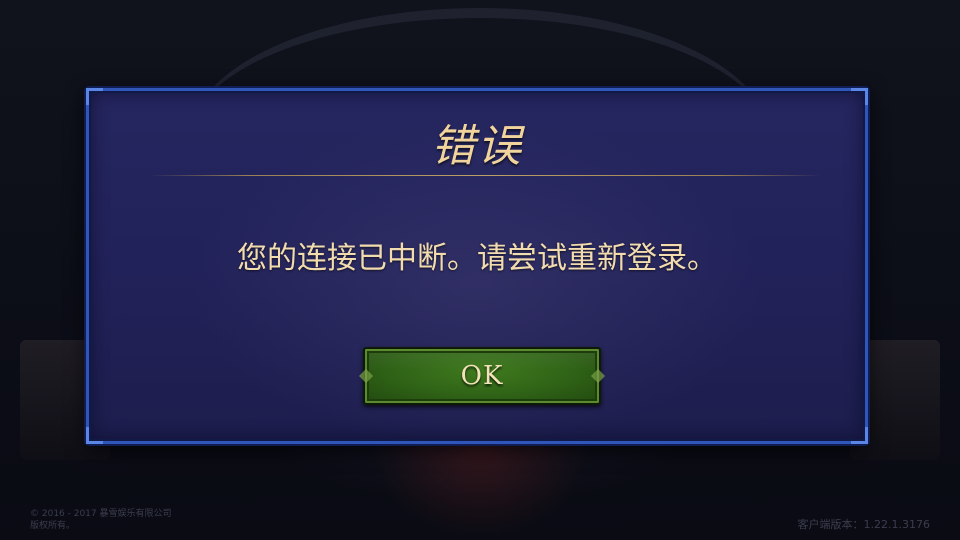  What do you see at coordinates (896, 524) in the screenshot?
I see `client-version-number: 1.22.1.3176` at bounding box center [896, 524].